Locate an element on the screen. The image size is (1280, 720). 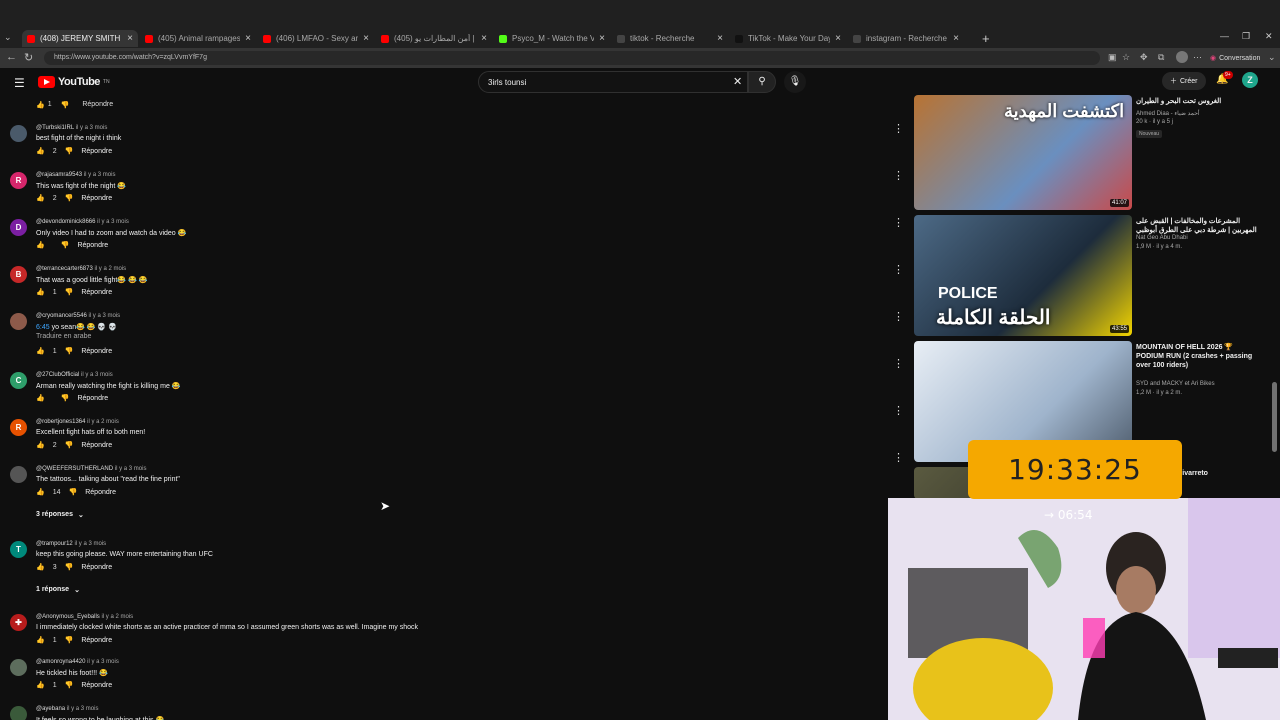
browser-tab: tiktok - Recherche × is located at coordinates (670, 38).